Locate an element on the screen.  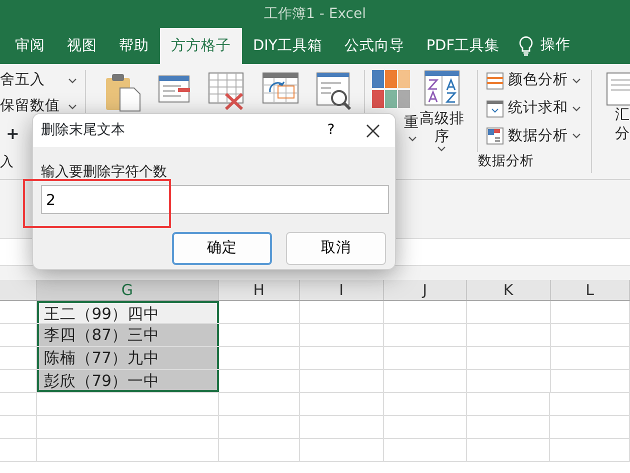
column-header: G is located at coordinates (127, 290).